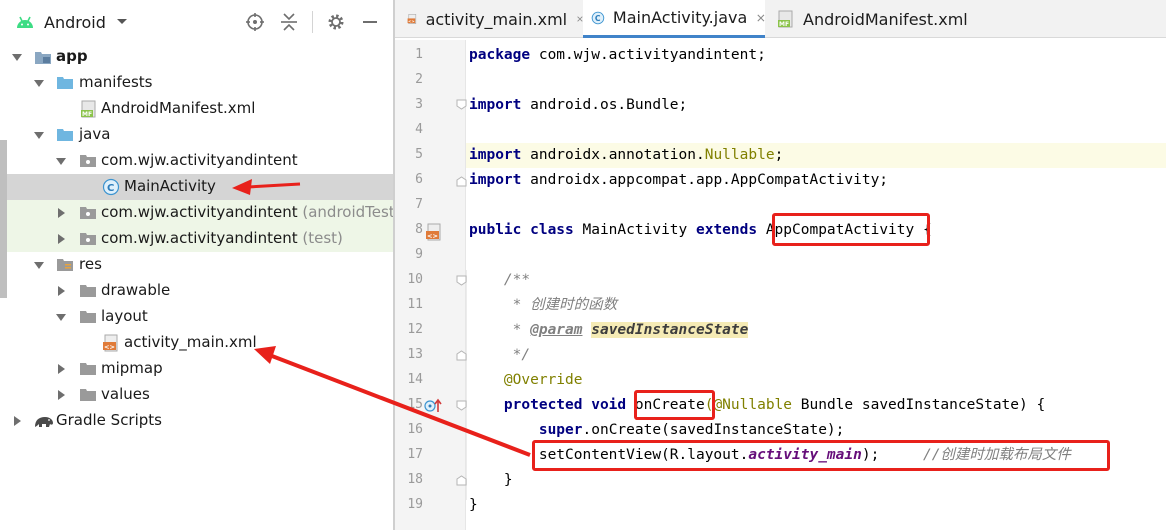 The width and height of the screenshot is (1166, 530). I want to click on tree-item-package-android-test: com.wjw.activityandintent (androidTest), so click(196, 213).